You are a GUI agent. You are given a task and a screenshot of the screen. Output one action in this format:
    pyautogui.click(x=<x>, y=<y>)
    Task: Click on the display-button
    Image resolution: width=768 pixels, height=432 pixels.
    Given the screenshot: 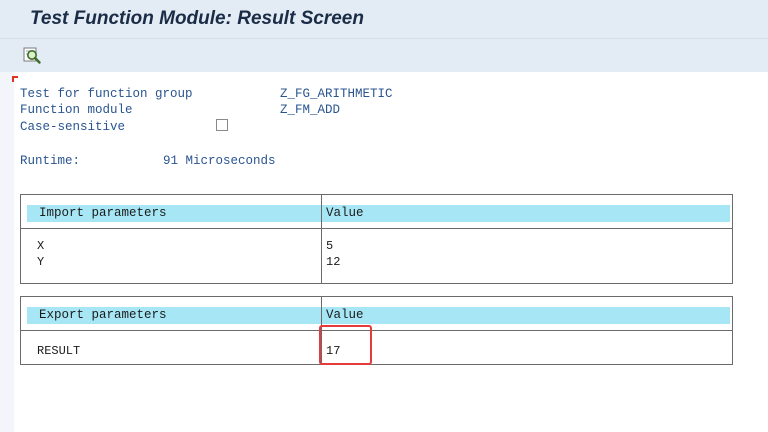 What is the action you would take?
    pyautogui.click(x=32, y=55)
    